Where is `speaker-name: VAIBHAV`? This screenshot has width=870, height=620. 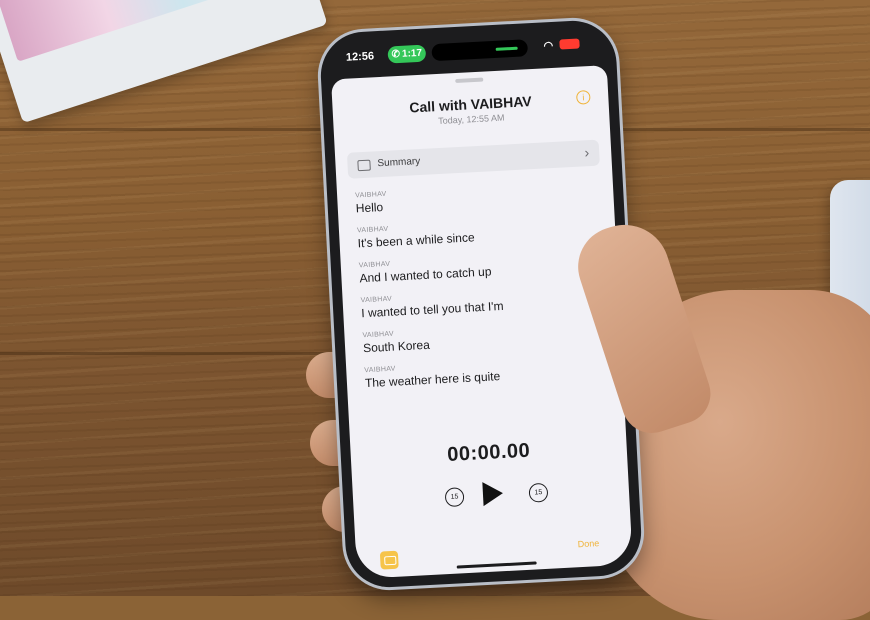 speaker-name: VAIBHAV is located at coordinates (370, 195).